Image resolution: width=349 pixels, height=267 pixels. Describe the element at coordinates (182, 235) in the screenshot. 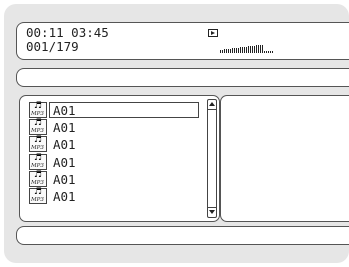

I see `bottom-status-bar` at that location.